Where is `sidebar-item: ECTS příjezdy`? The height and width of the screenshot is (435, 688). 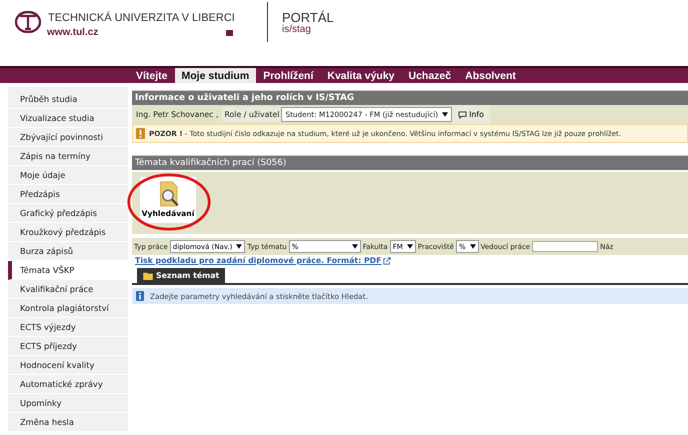 sidebar-item: ECTS příjezdy is located at coordinates (68, 346).